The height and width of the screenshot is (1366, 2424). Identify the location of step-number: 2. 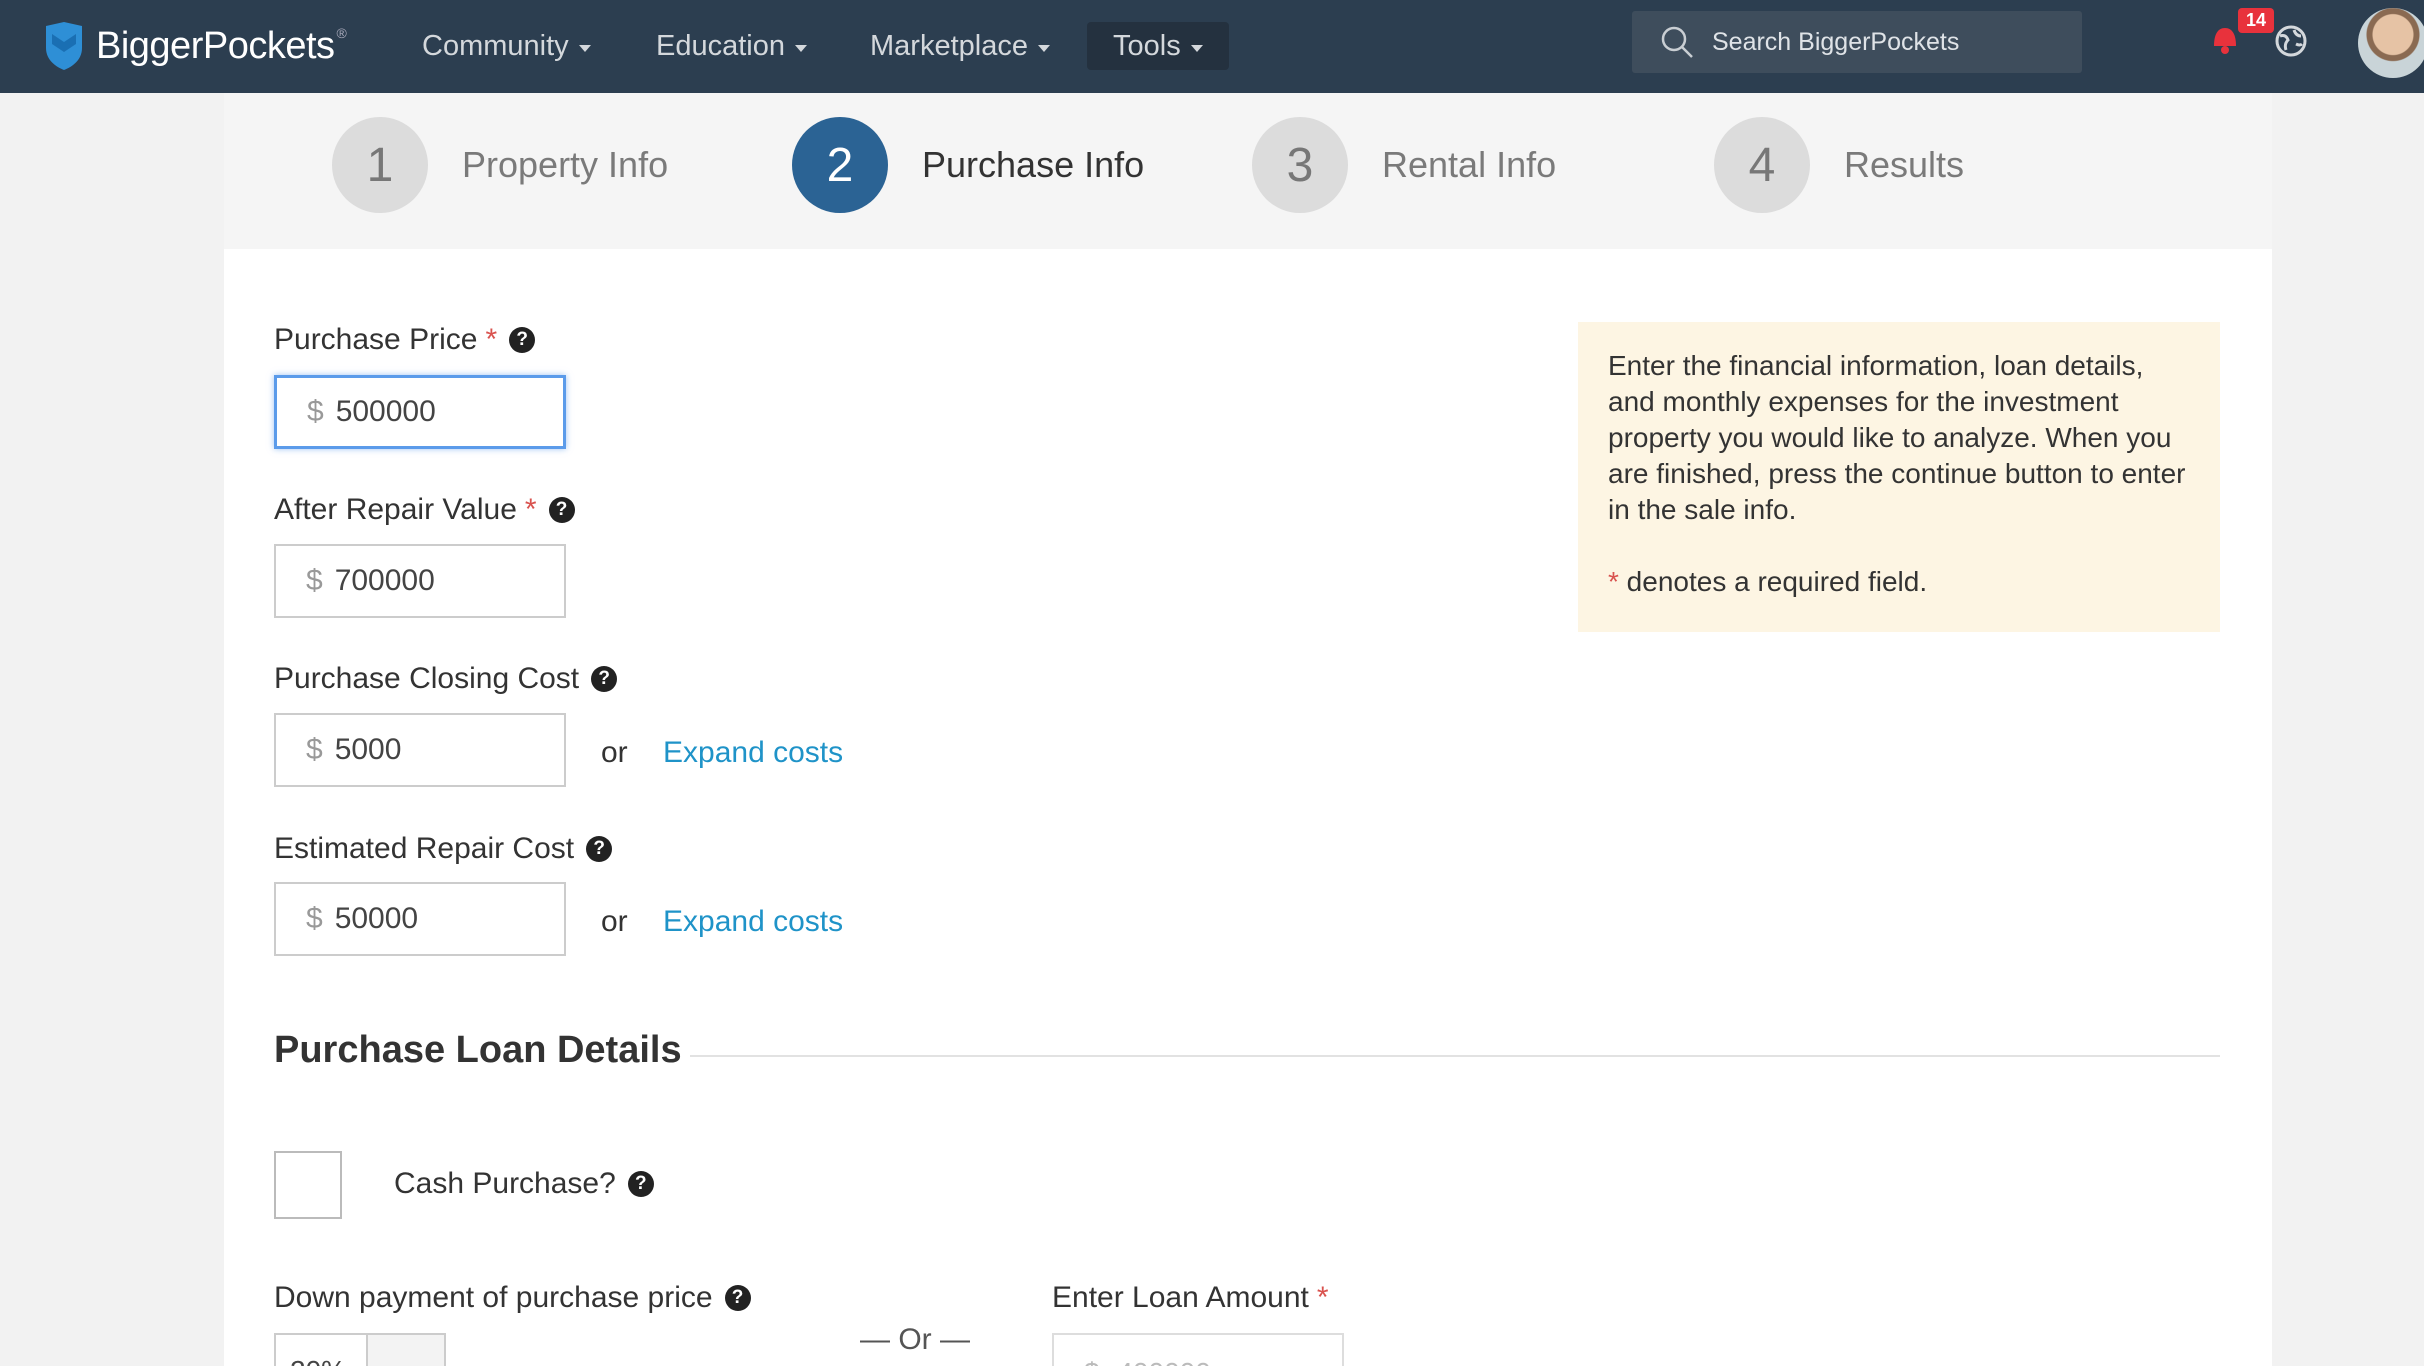
(840, 165).